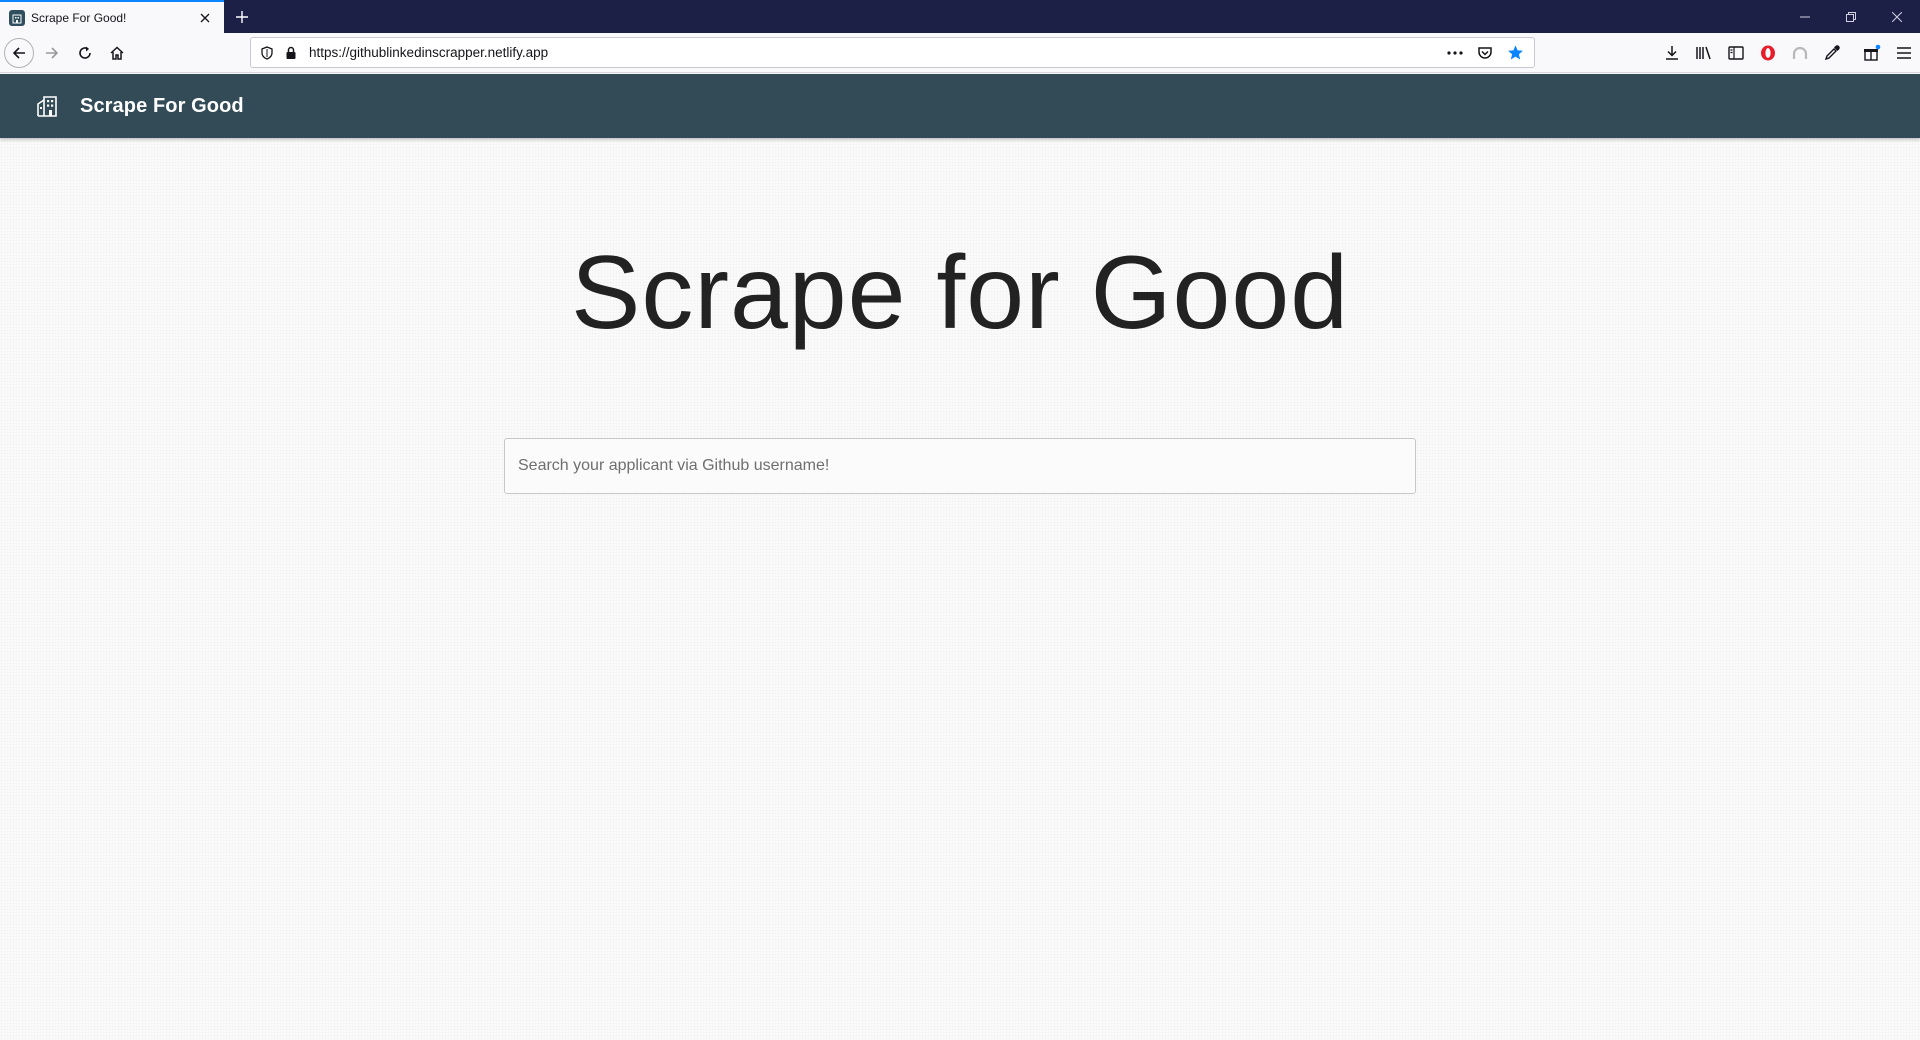 The image size is (1920, 1040). I want to click on search-container, so click(960, 466).